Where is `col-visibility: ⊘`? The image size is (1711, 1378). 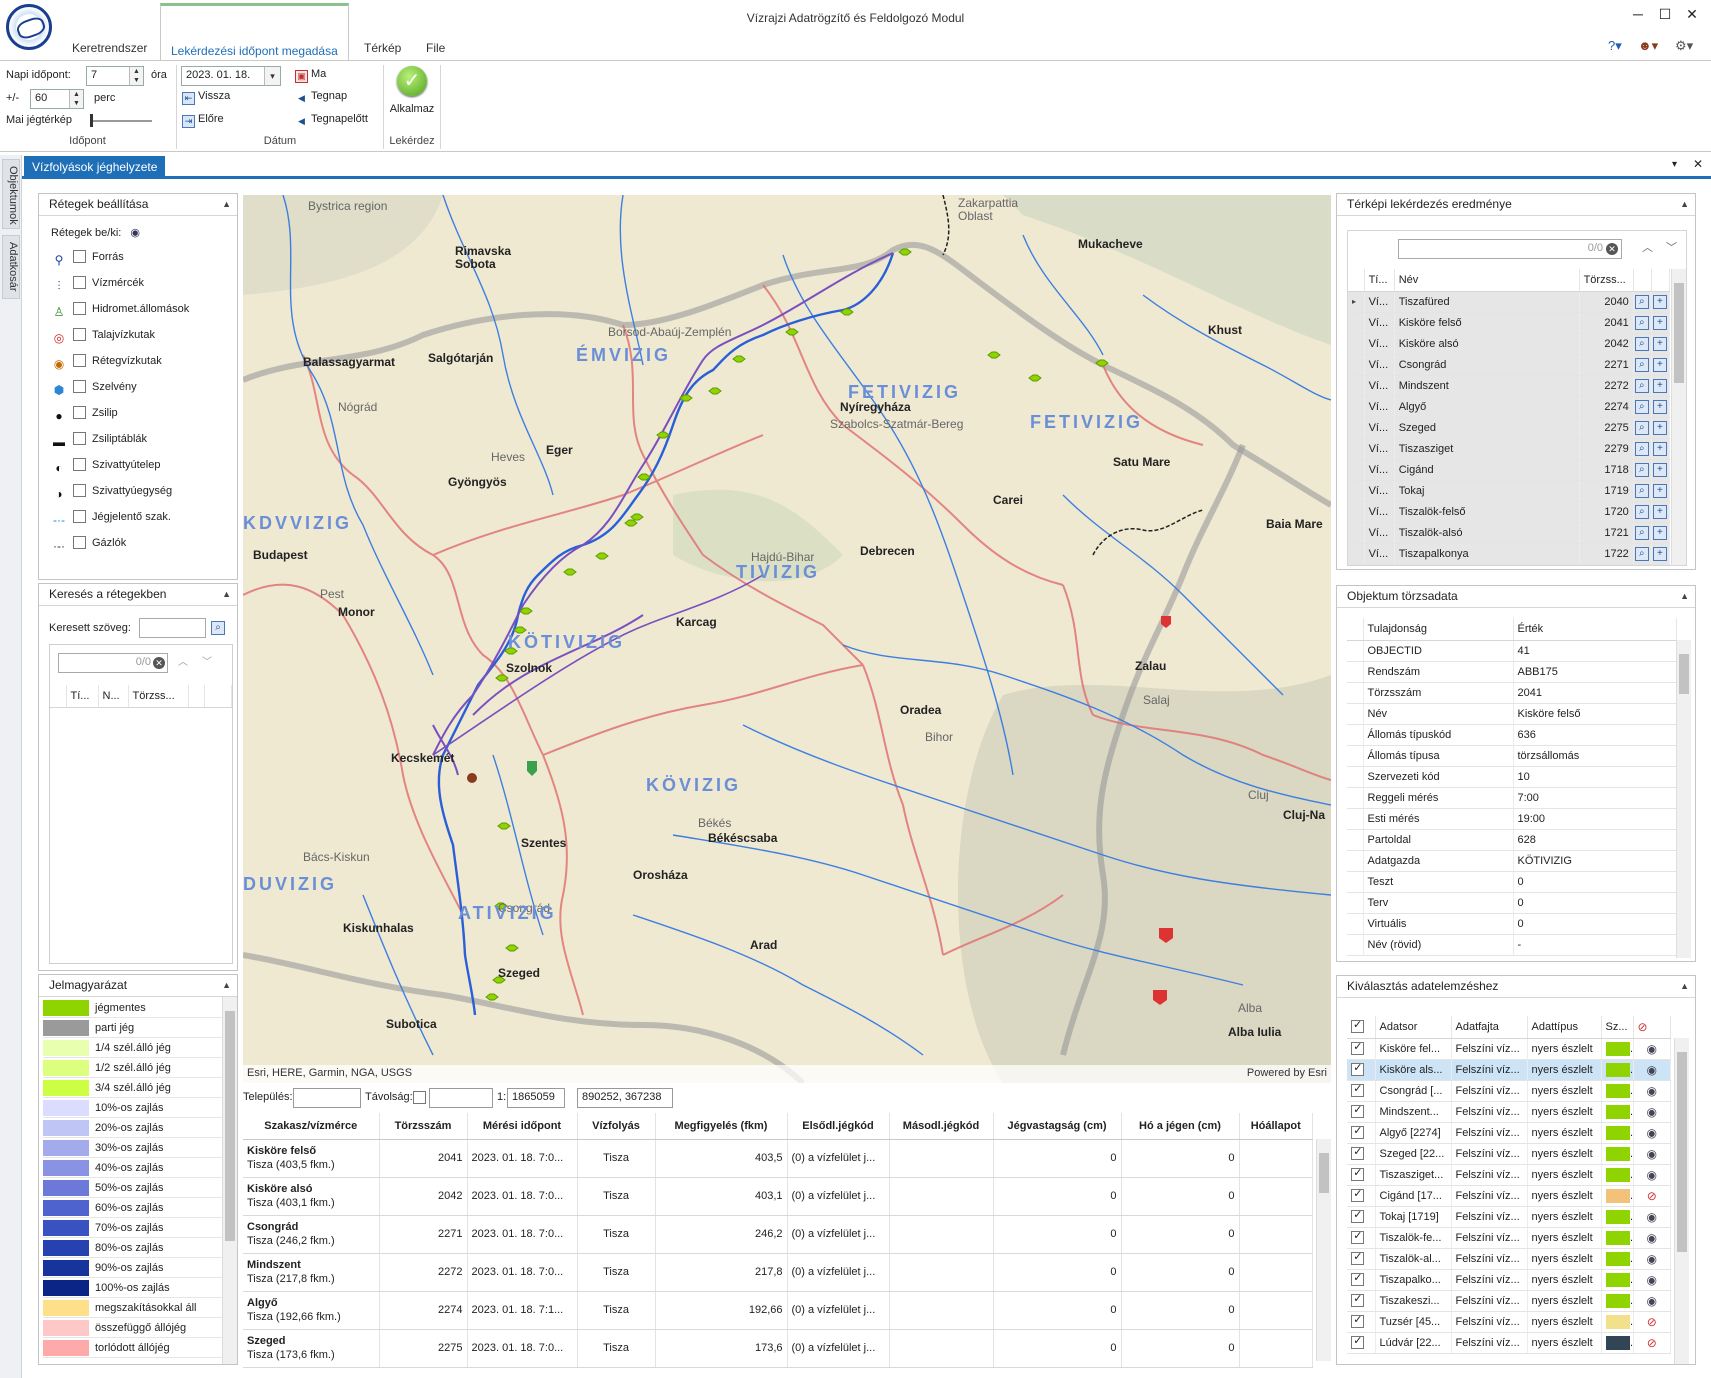 col-visibility: ⊘ is located at coordinates (1652, 1027).